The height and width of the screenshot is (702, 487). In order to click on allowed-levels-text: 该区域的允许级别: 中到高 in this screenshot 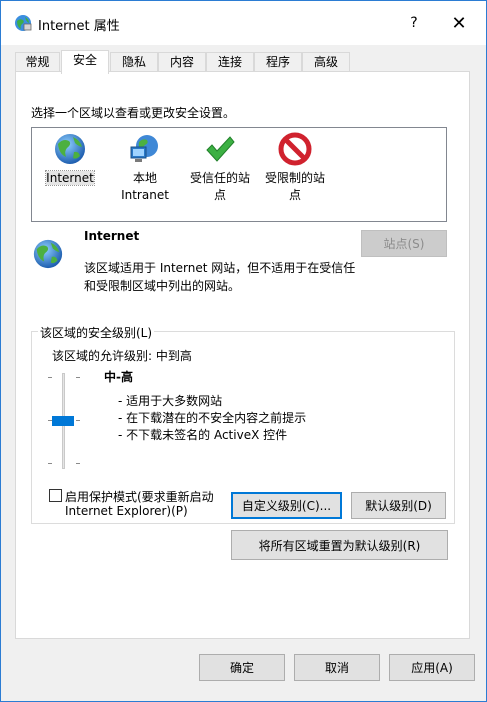, I will do `click(122, 356)`.